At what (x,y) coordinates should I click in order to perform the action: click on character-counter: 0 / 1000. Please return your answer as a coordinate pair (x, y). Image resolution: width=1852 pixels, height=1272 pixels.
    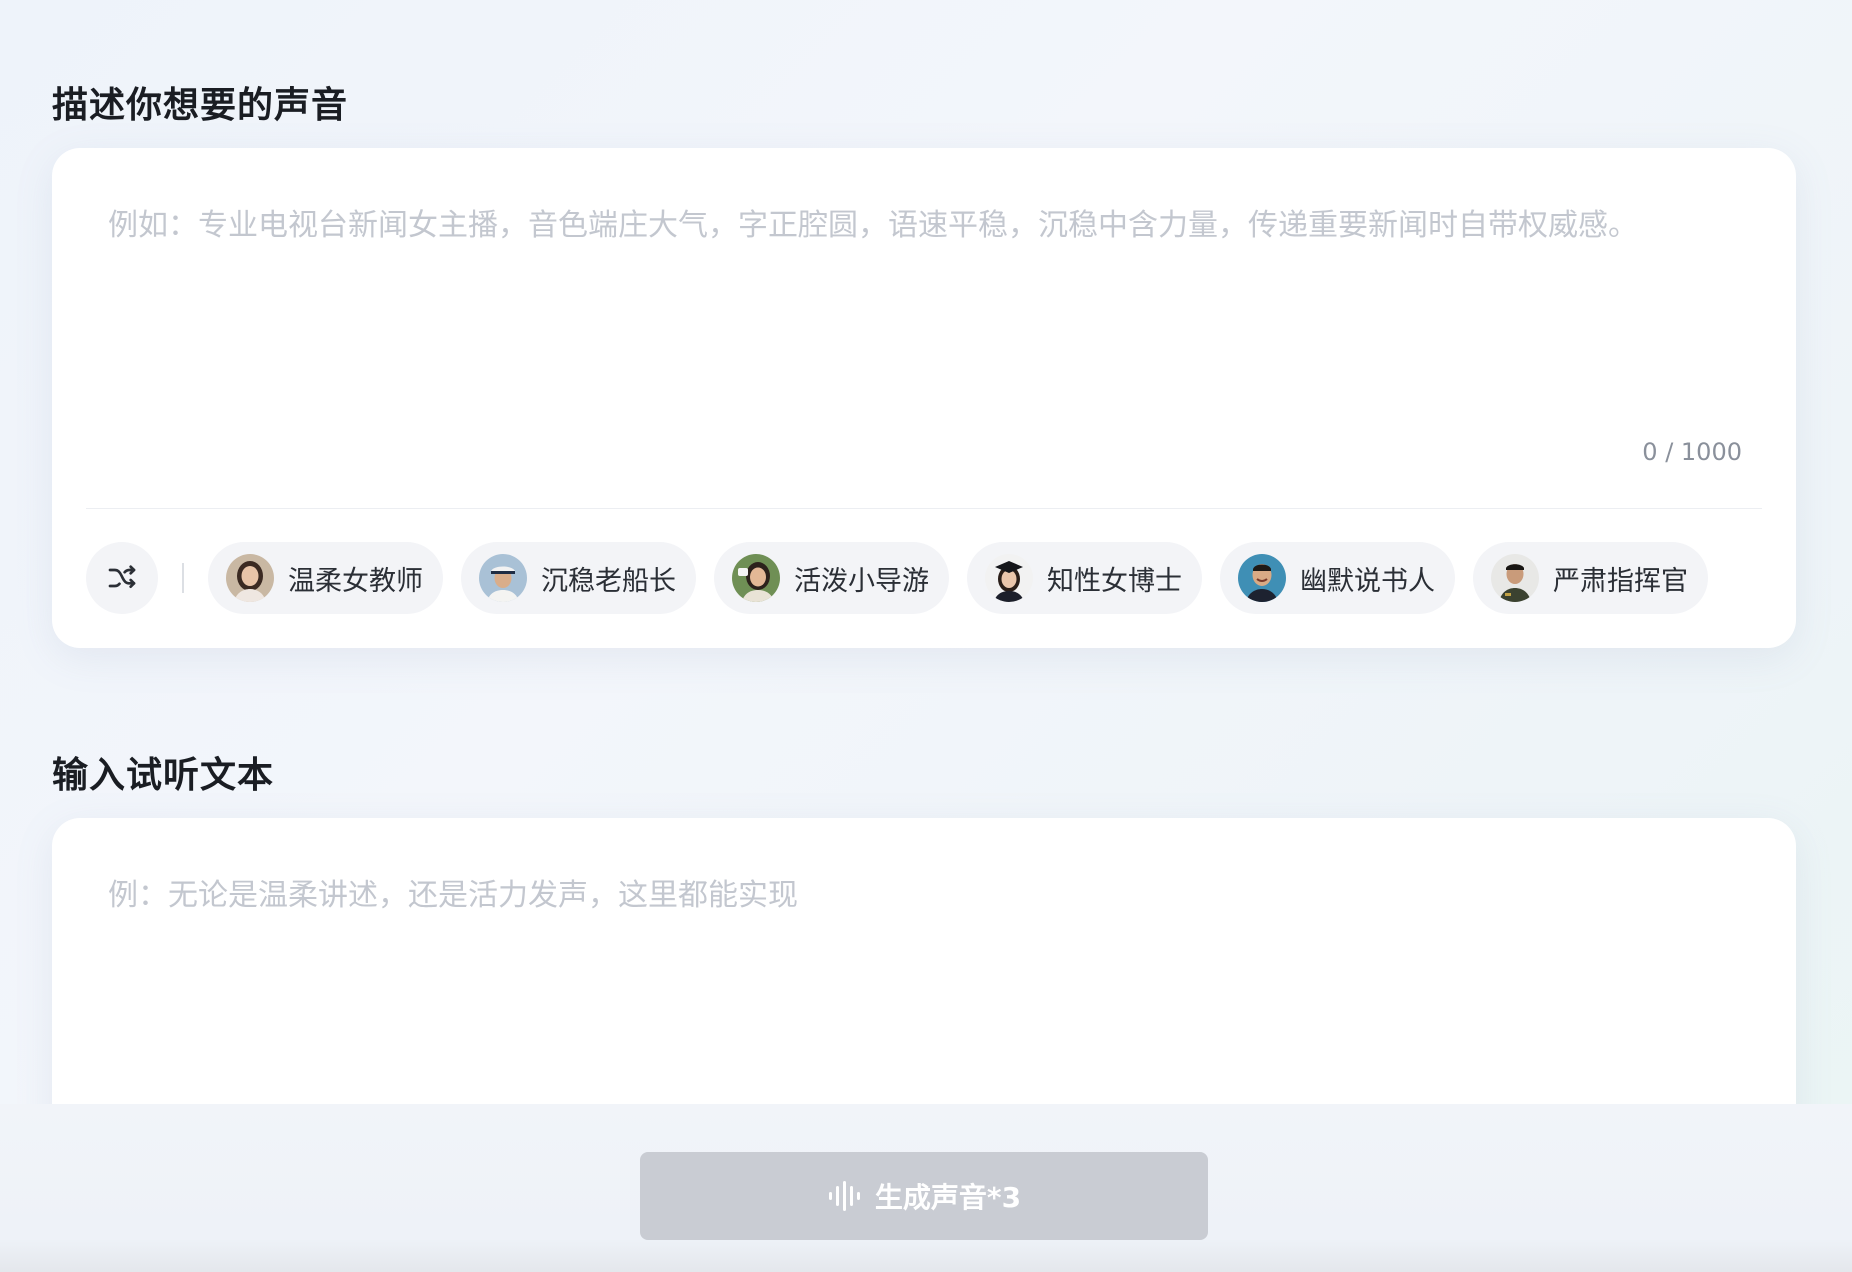
    Looking at the image, I should click on (1692, 452).